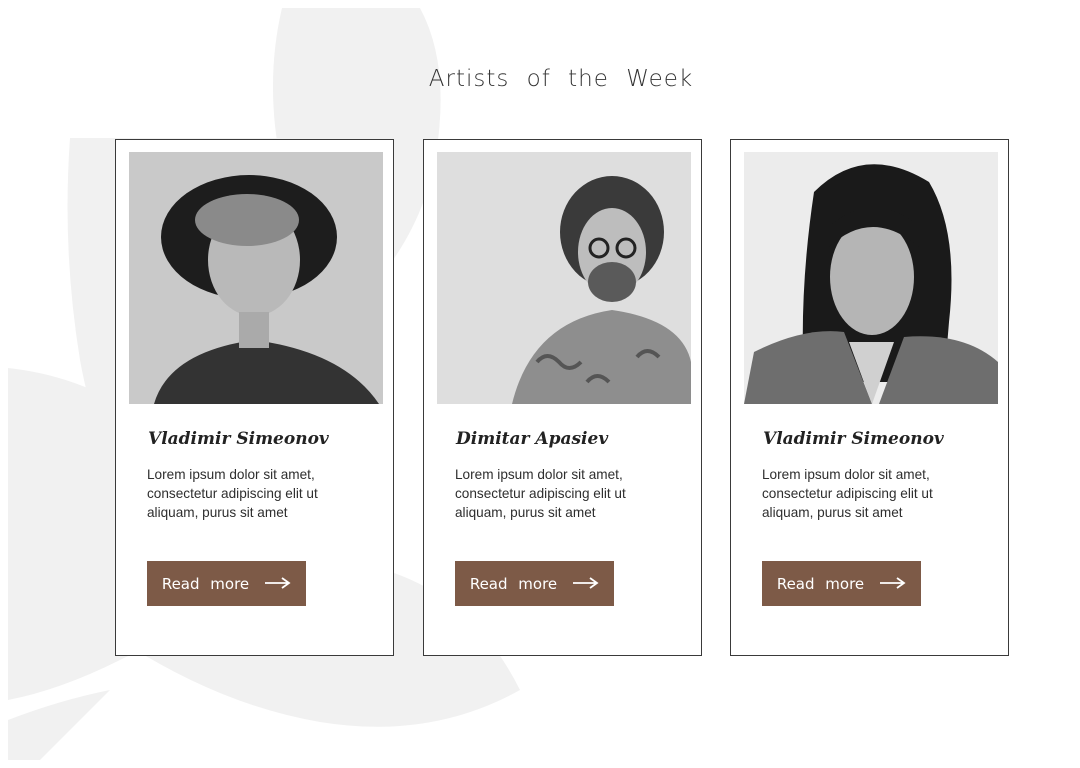 The height and width of the screenshot is (768, 1080). What do you see at coordinates (532, 439) in the screenshot?
I see `artist-name: Dimitar Apasiev` at bounding box center [532, 439].